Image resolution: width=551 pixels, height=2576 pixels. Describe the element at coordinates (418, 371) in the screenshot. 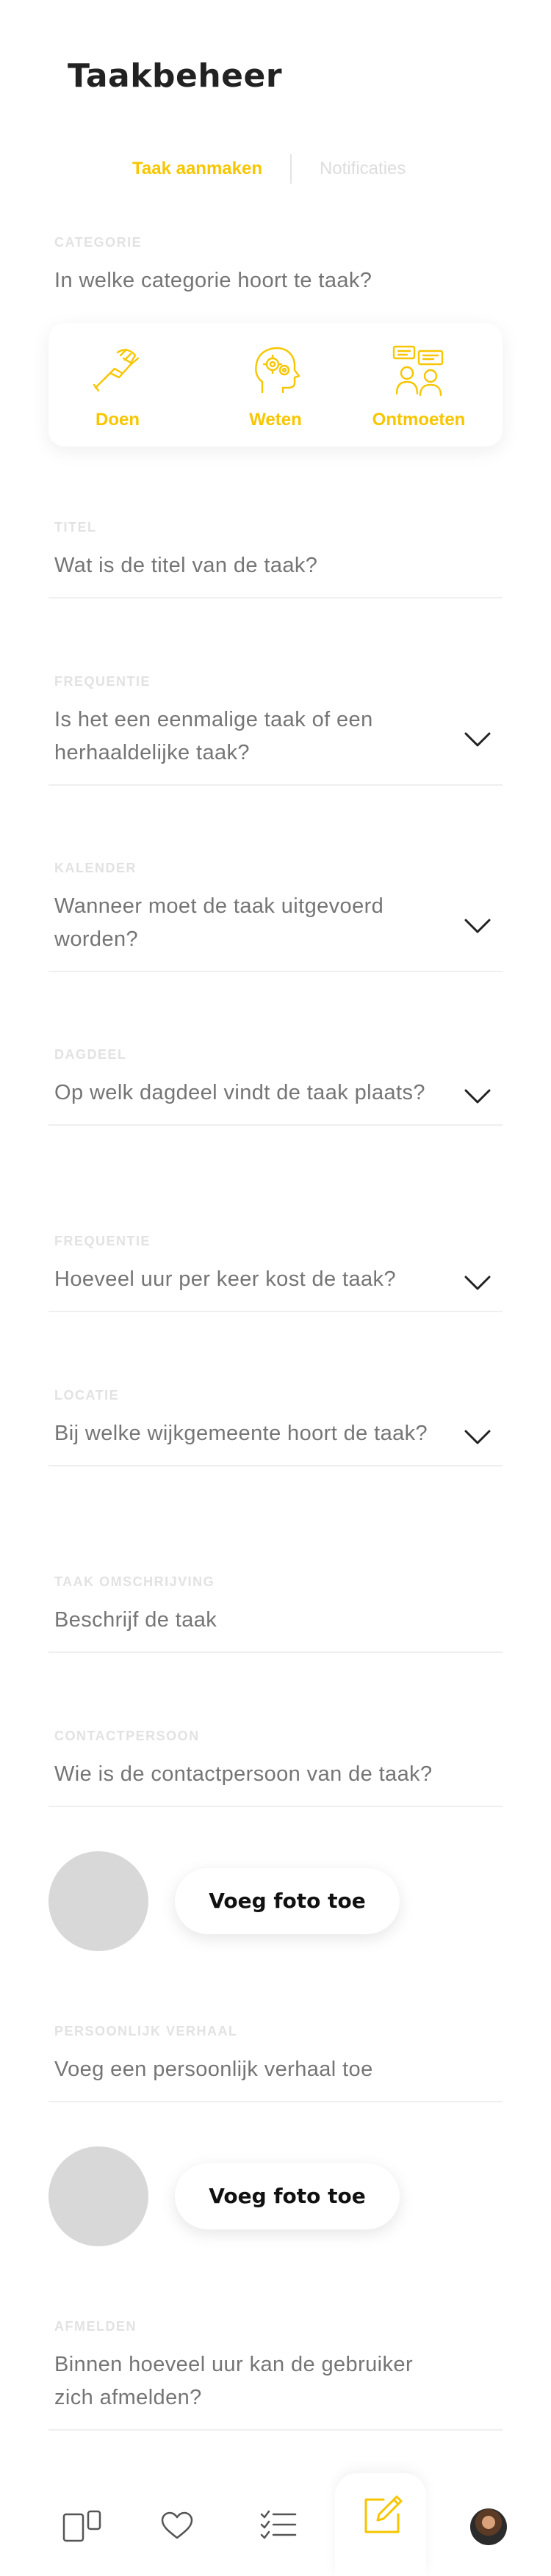

I see `people-talking-icon` at that location.